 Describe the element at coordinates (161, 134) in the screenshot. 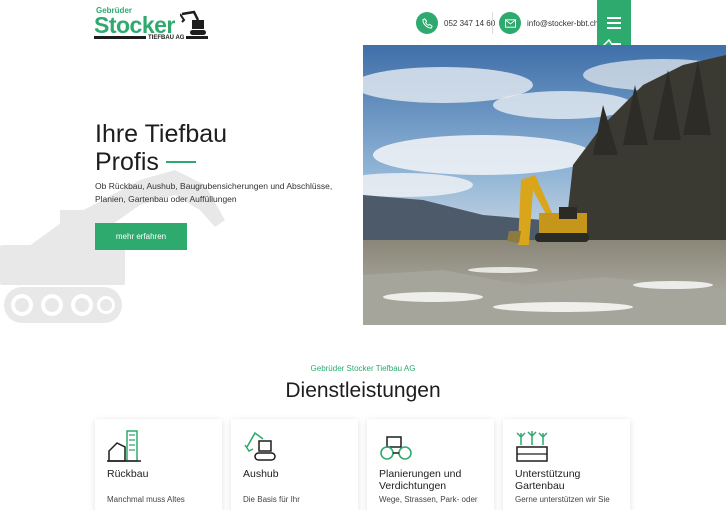

I see `hero-title-line1: Ihre Tiefbau` at that location.